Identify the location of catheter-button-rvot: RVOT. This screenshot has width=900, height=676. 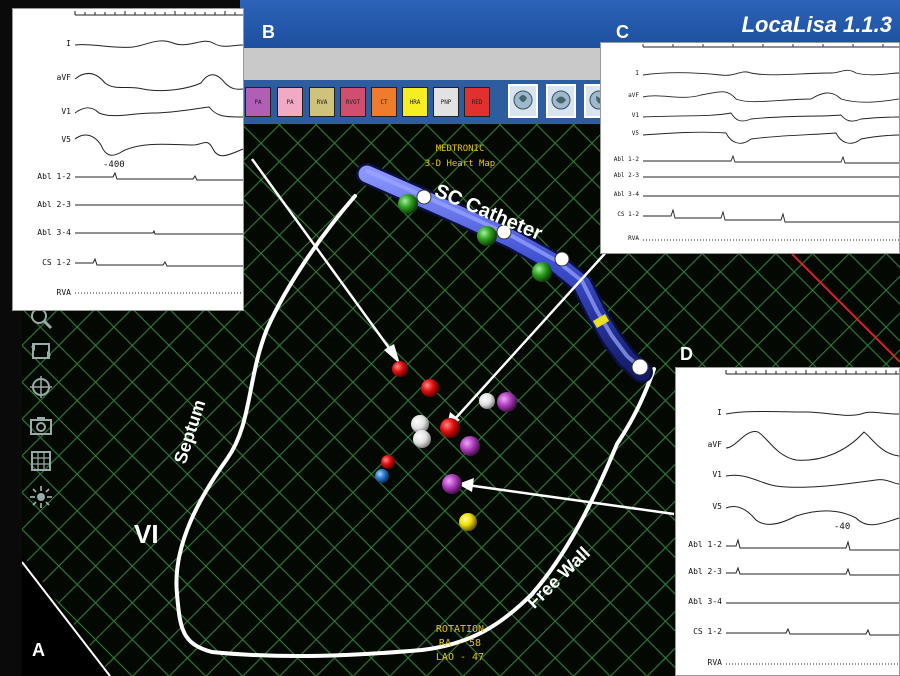
(353, 102).